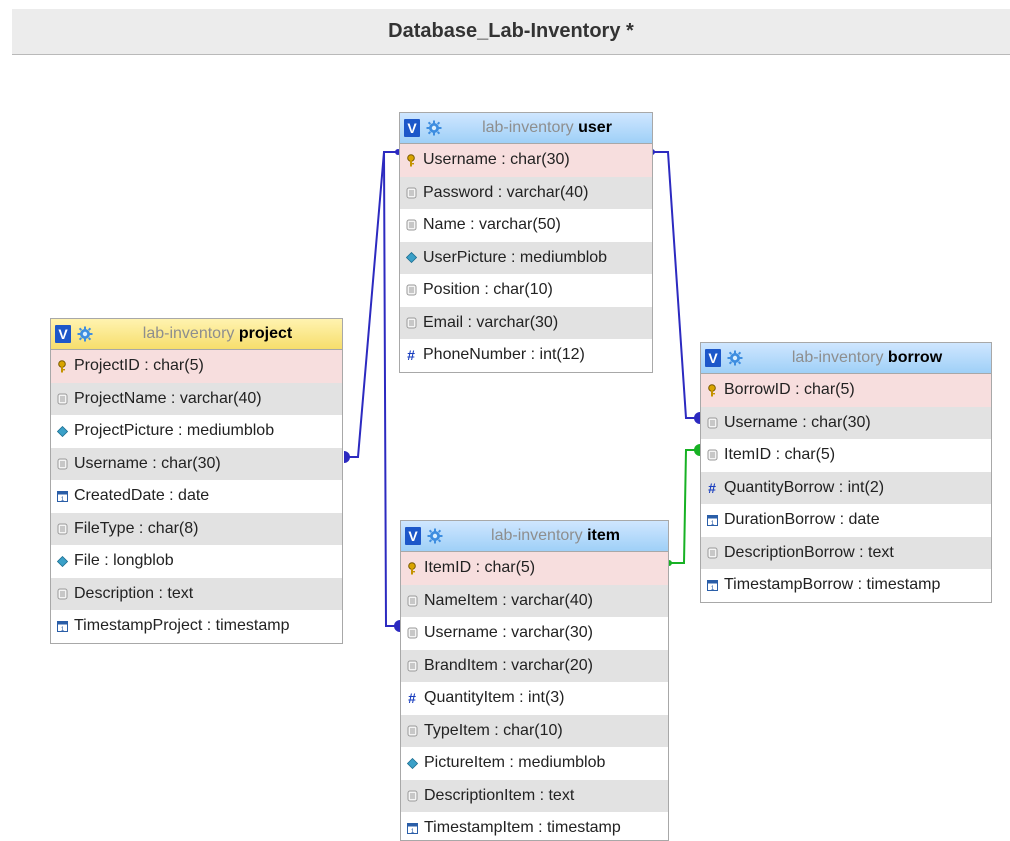 The image size is (1010, 841). I want to click on table-row: # QuantityBorrow : int(2), so click(846, 487).